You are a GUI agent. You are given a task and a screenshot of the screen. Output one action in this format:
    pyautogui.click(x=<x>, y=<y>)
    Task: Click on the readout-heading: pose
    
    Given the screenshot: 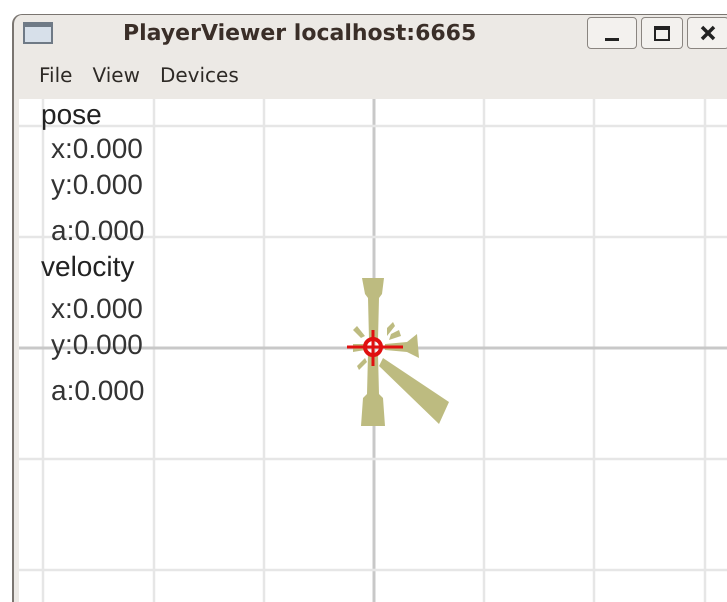 What is the action you would take?
    pyautogui.click(x=72, y=115)
    